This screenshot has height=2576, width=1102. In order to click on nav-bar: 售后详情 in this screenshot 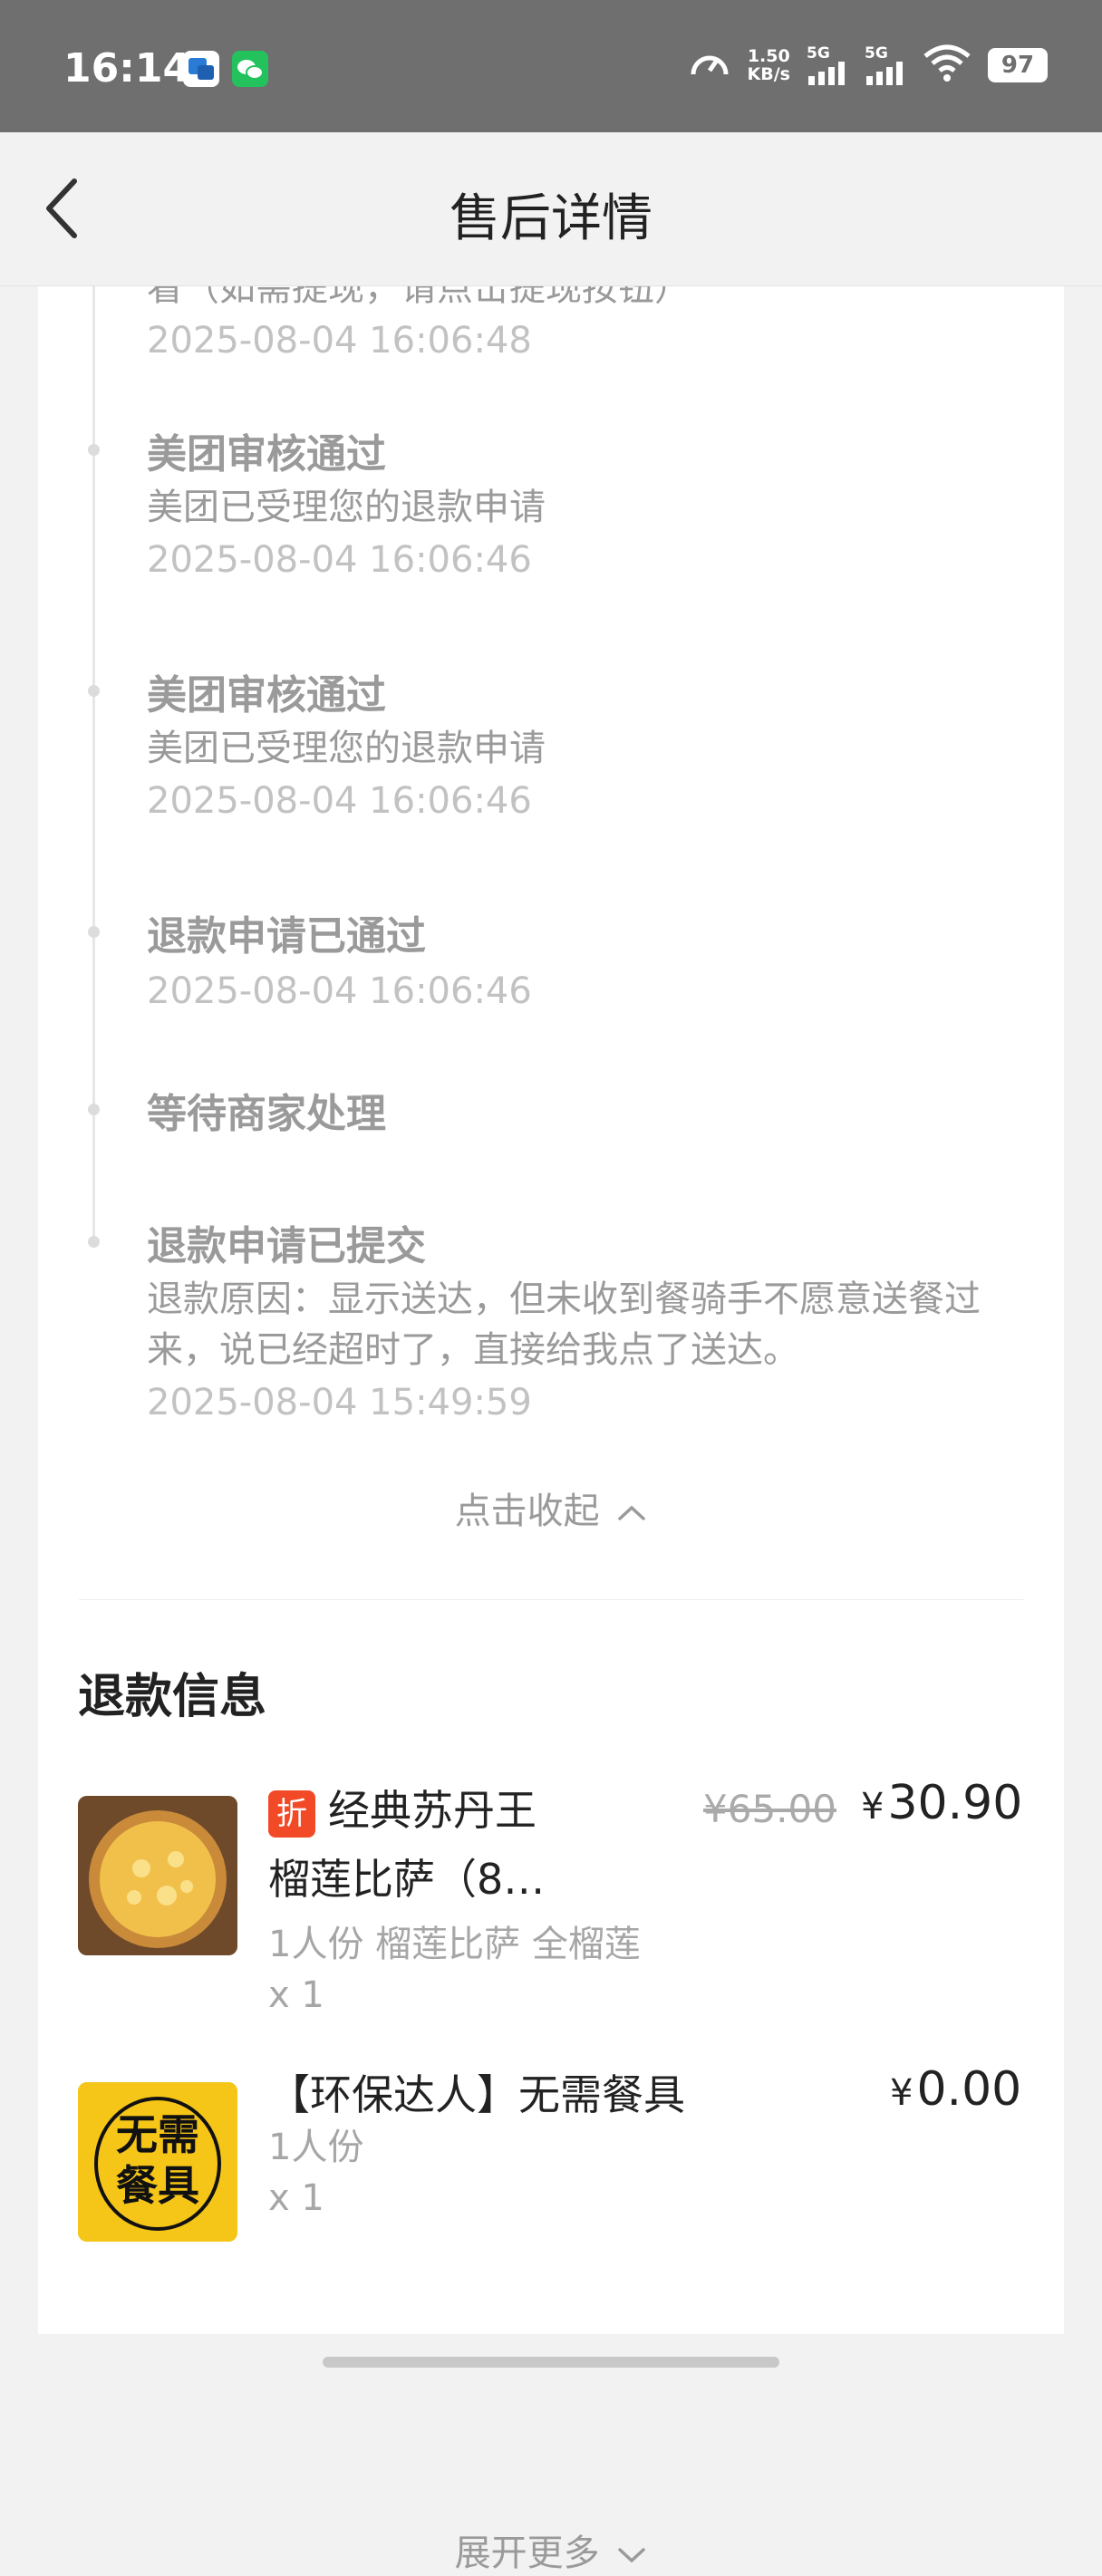, I will do `click(551, 209)`.